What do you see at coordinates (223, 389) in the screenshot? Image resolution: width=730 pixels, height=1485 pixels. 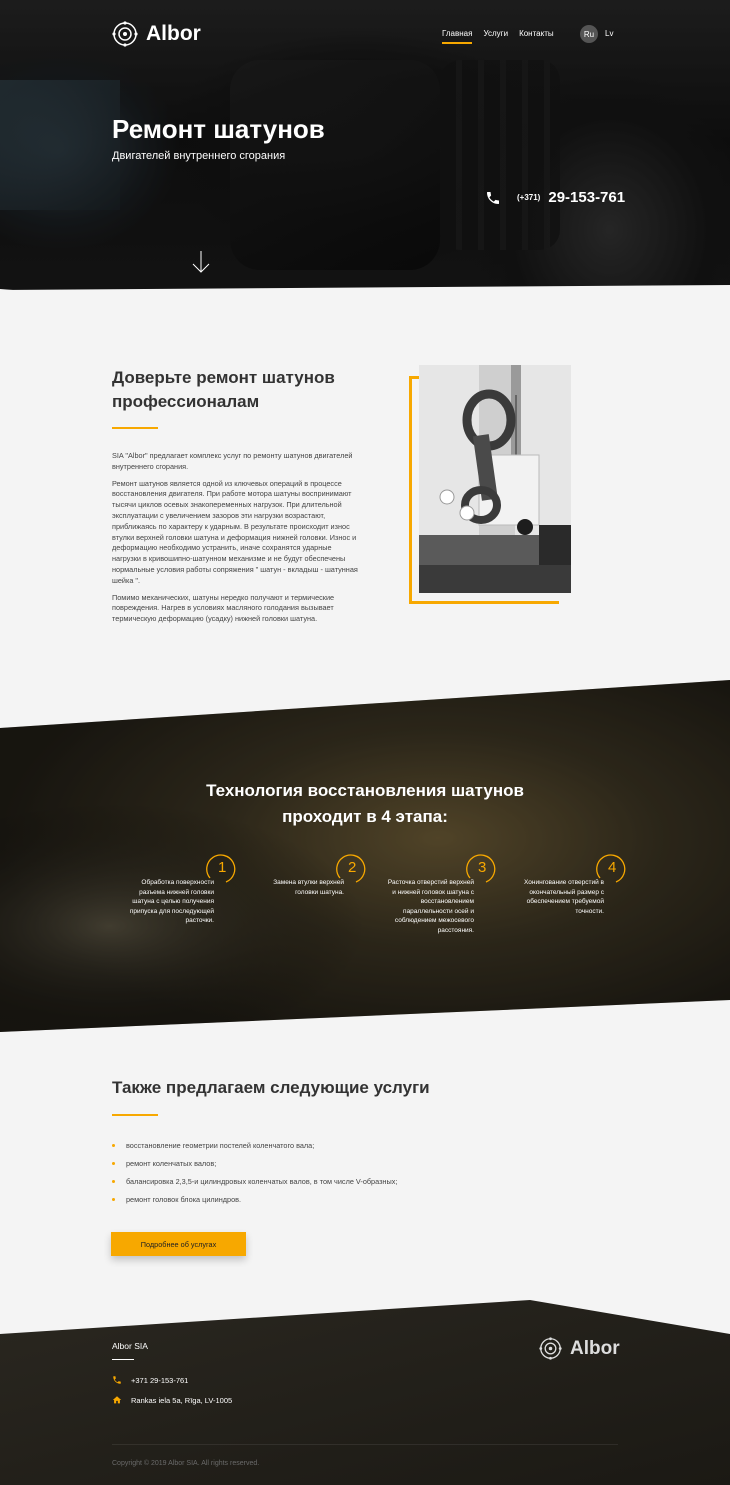 I see `about-title: Доверьте ремонт шатунов профессионалам` at bounding box center [223, 389].